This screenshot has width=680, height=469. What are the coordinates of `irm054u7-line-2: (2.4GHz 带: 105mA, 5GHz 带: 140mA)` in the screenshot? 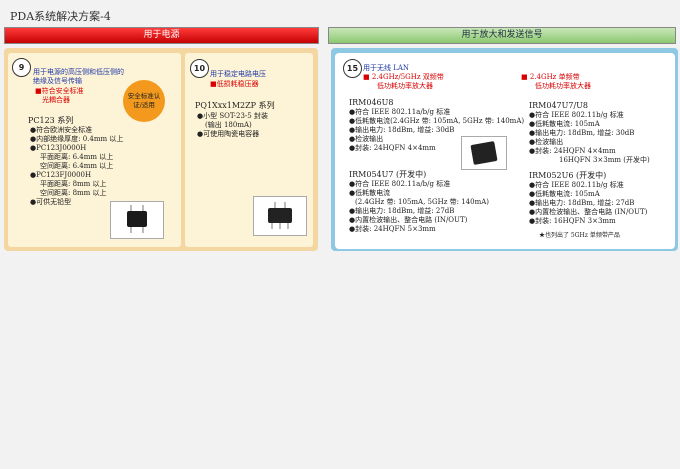 It's located at (422, 202).